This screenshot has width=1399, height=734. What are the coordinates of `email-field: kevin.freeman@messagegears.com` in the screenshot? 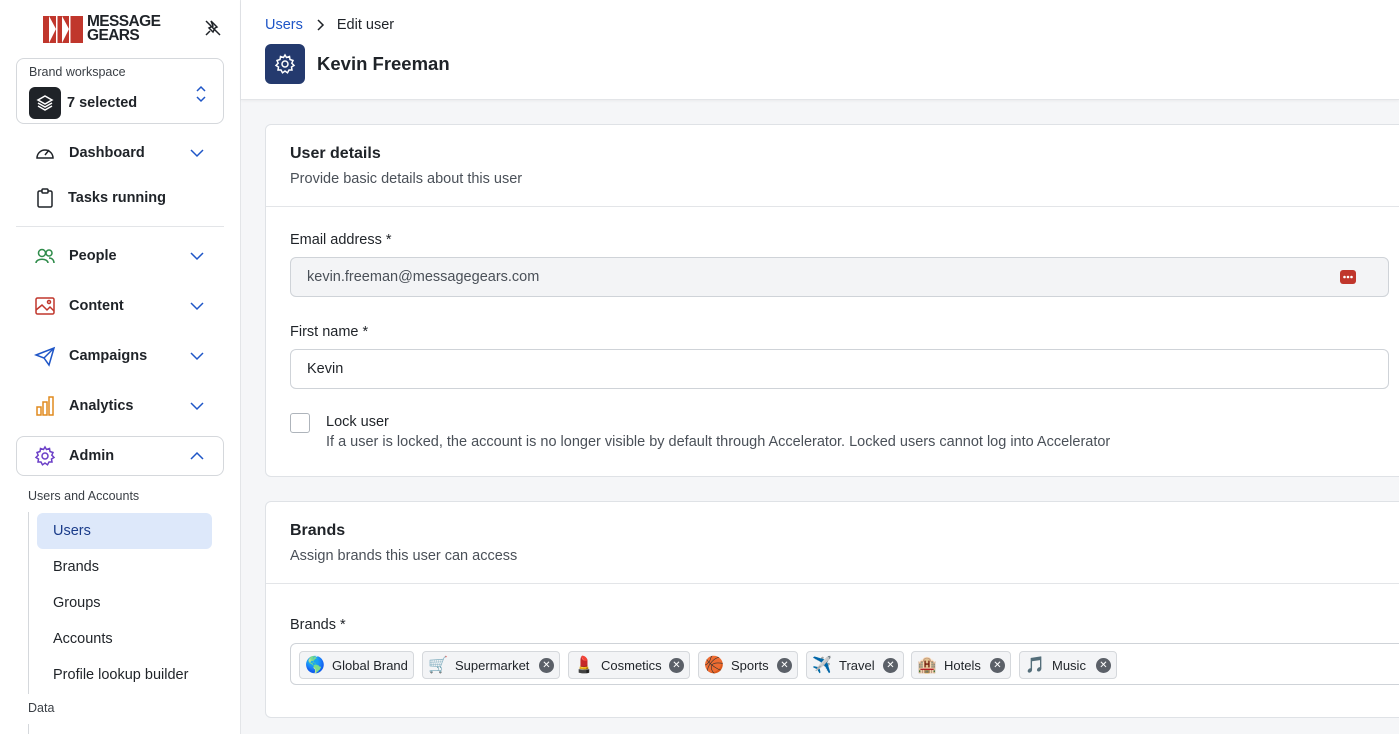 It's located at (839, 277).